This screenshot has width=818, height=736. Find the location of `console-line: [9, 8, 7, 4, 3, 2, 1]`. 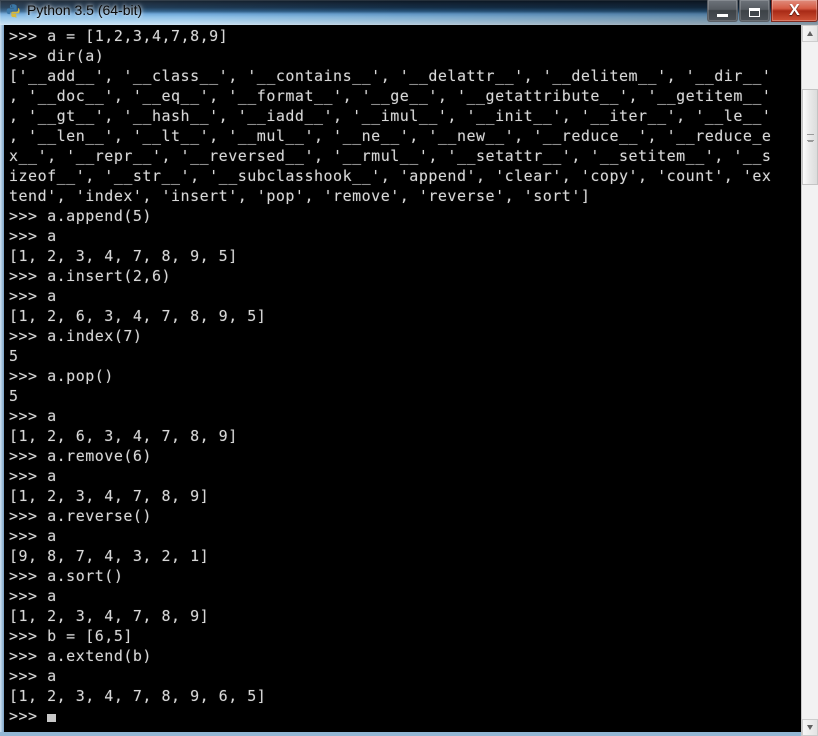

console-line: [9, 8, 7, 4, 3, 2, 1] is located at coordinates (109, 556).